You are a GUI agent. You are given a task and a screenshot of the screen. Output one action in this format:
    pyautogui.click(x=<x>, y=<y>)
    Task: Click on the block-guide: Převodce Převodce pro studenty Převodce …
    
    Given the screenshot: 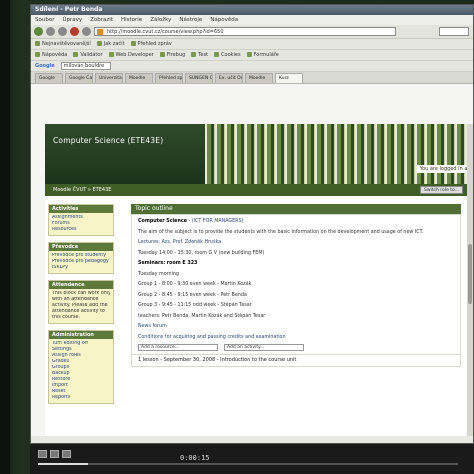 What is the action you would take?
    pyautogui.click(x=81, y=258)
    